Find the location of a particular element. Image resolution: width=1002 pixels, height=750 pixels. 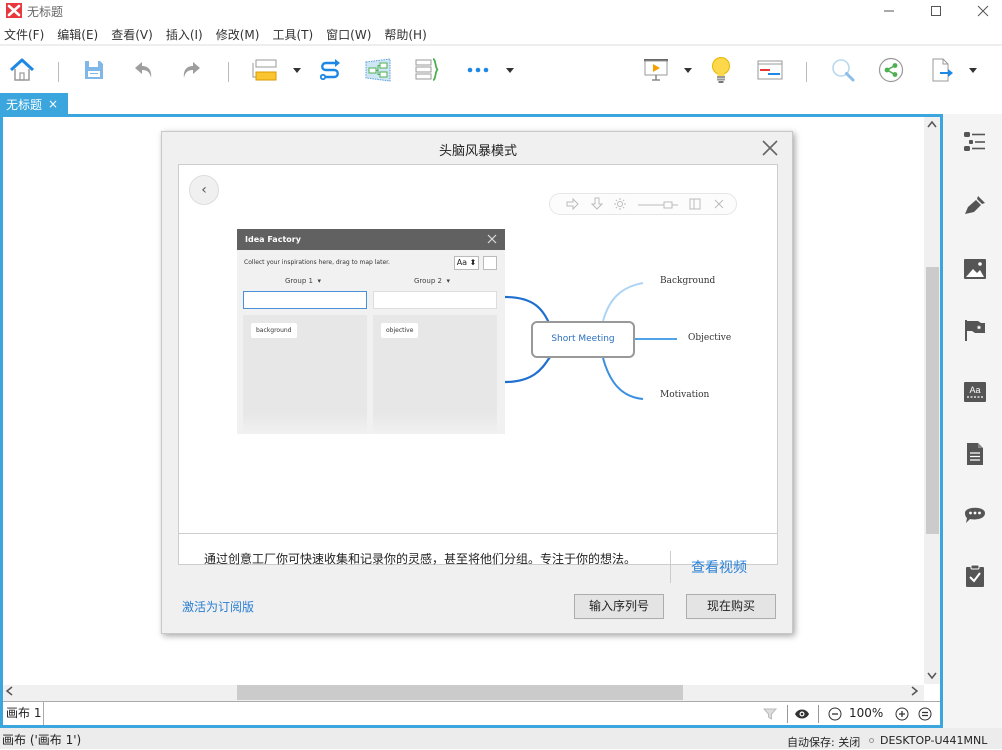

marker-panel-button is located at coordinates (975, 330).